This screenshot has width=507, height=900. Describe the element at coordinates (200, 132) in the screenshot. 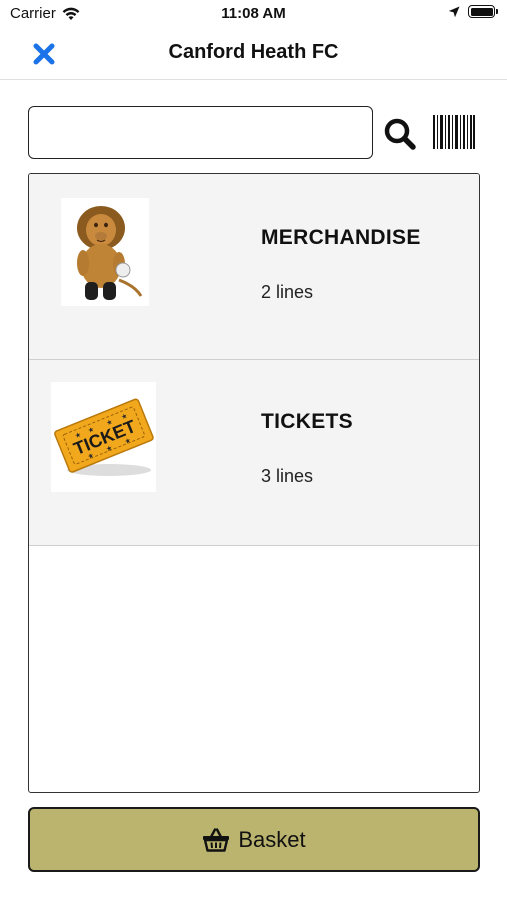

I see `search-input` at that location.